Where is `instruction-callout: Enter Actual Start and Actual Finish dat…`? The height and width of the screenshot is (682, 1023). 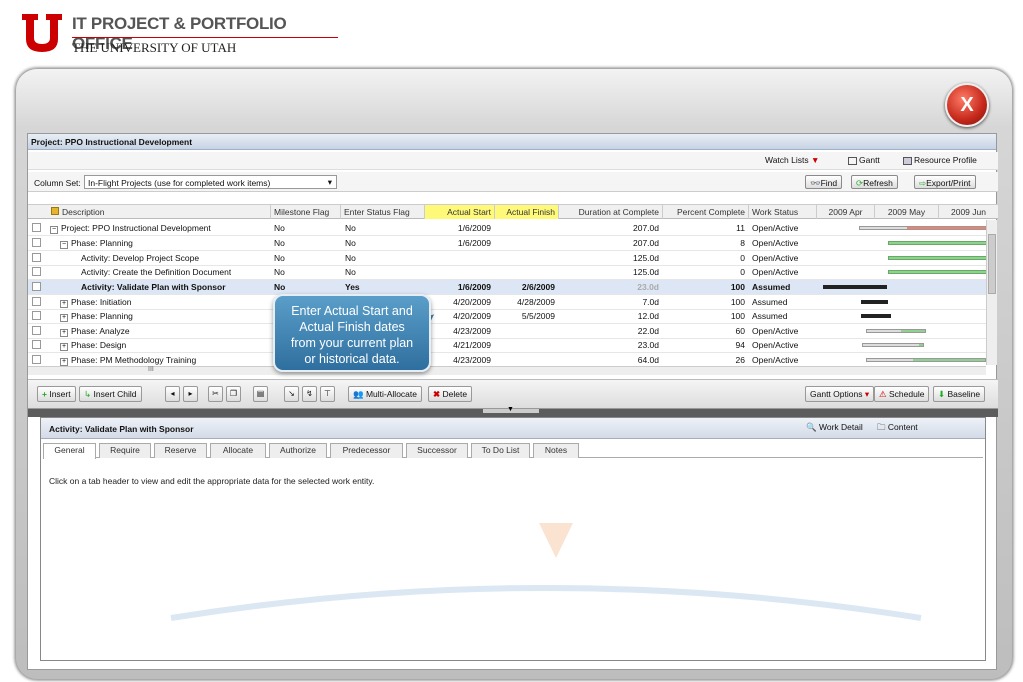
instruction-callout: Enter Actual Start and Actual Finish dat… is located at coordinates (352, 333).